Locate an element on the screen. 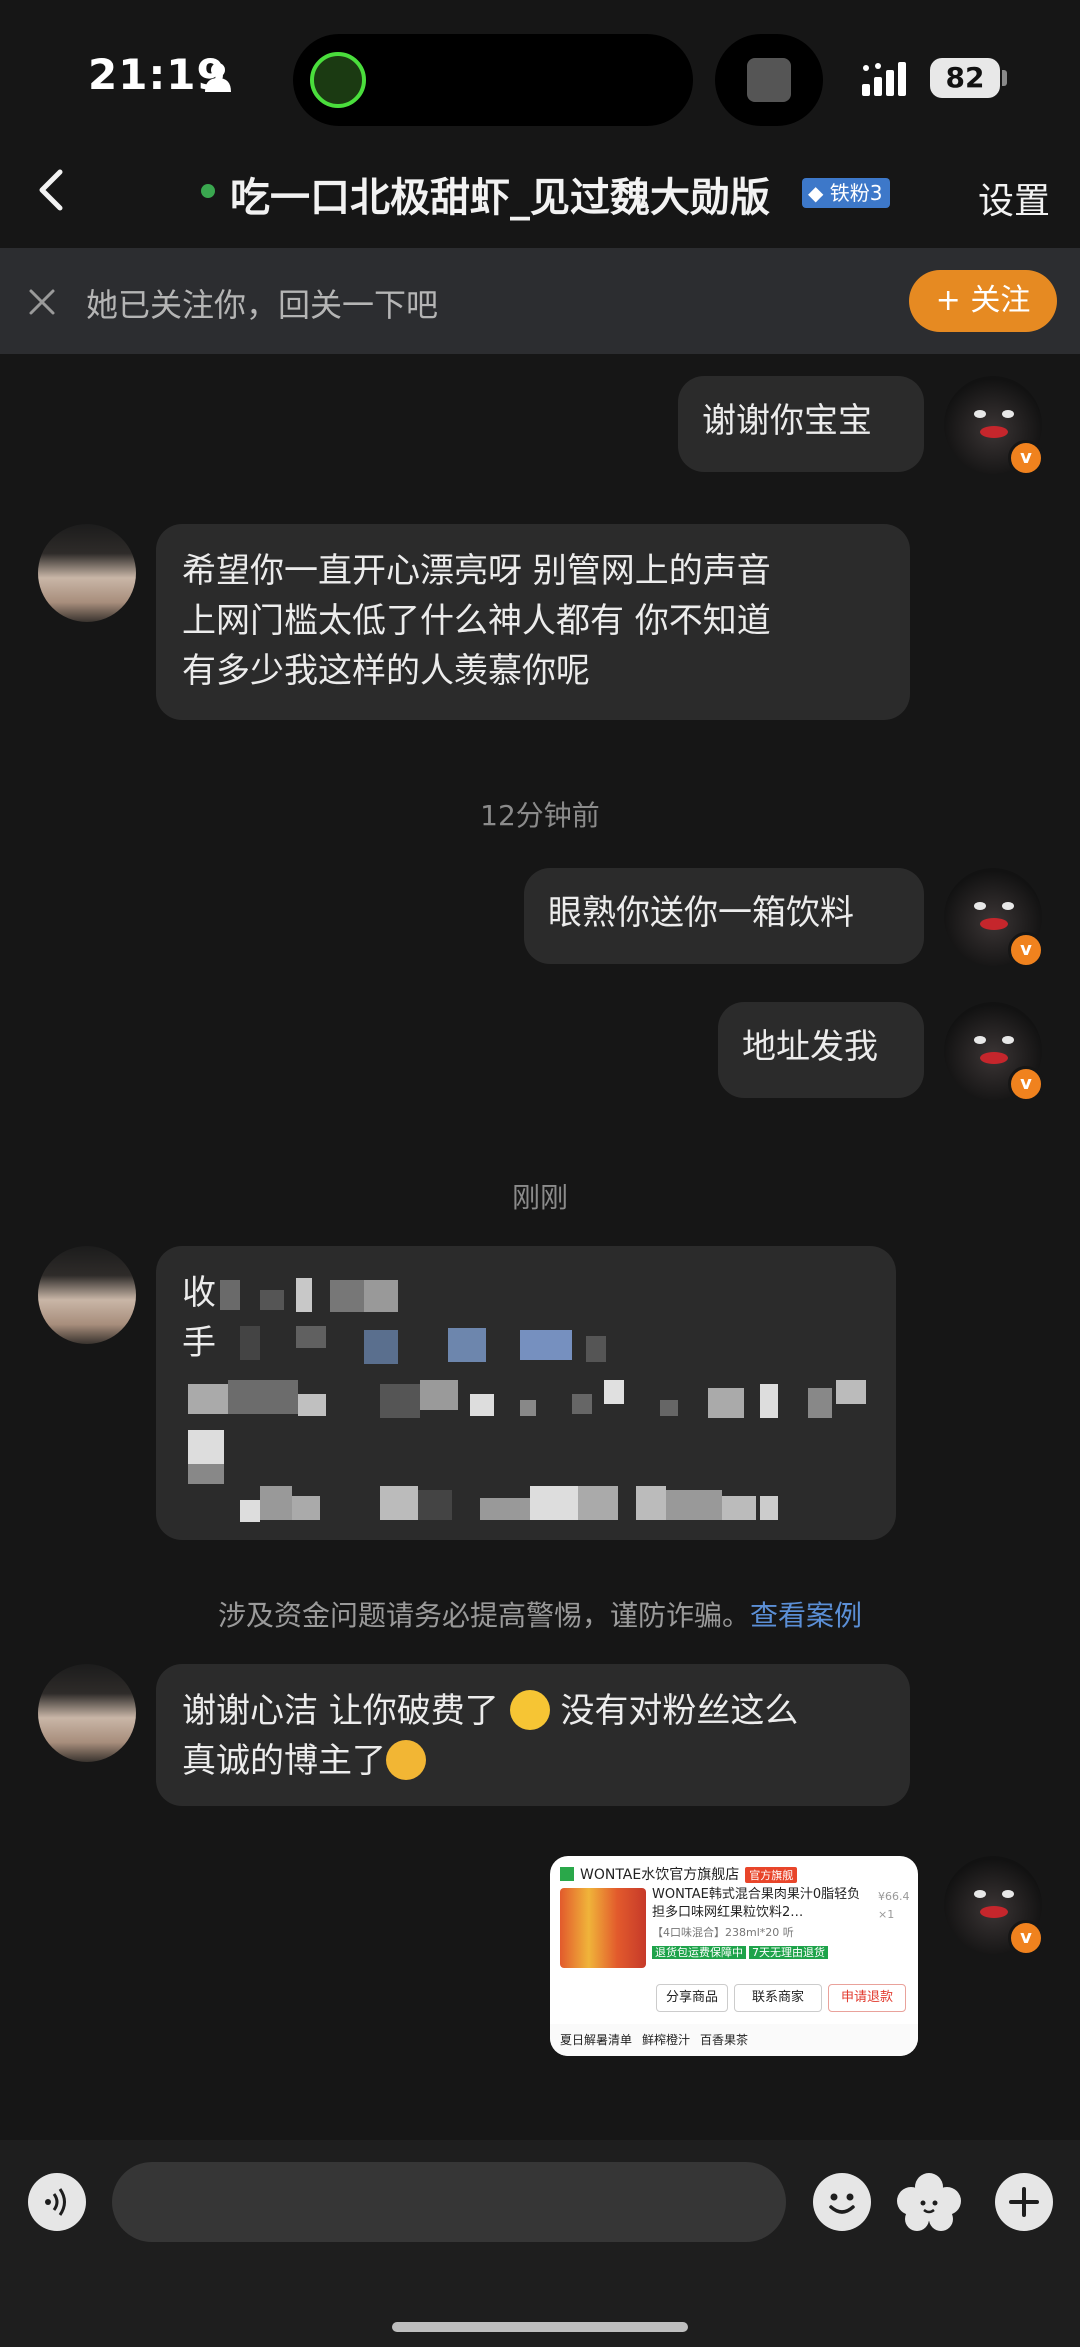  sticker-button is located at coordinates (929, 2202).